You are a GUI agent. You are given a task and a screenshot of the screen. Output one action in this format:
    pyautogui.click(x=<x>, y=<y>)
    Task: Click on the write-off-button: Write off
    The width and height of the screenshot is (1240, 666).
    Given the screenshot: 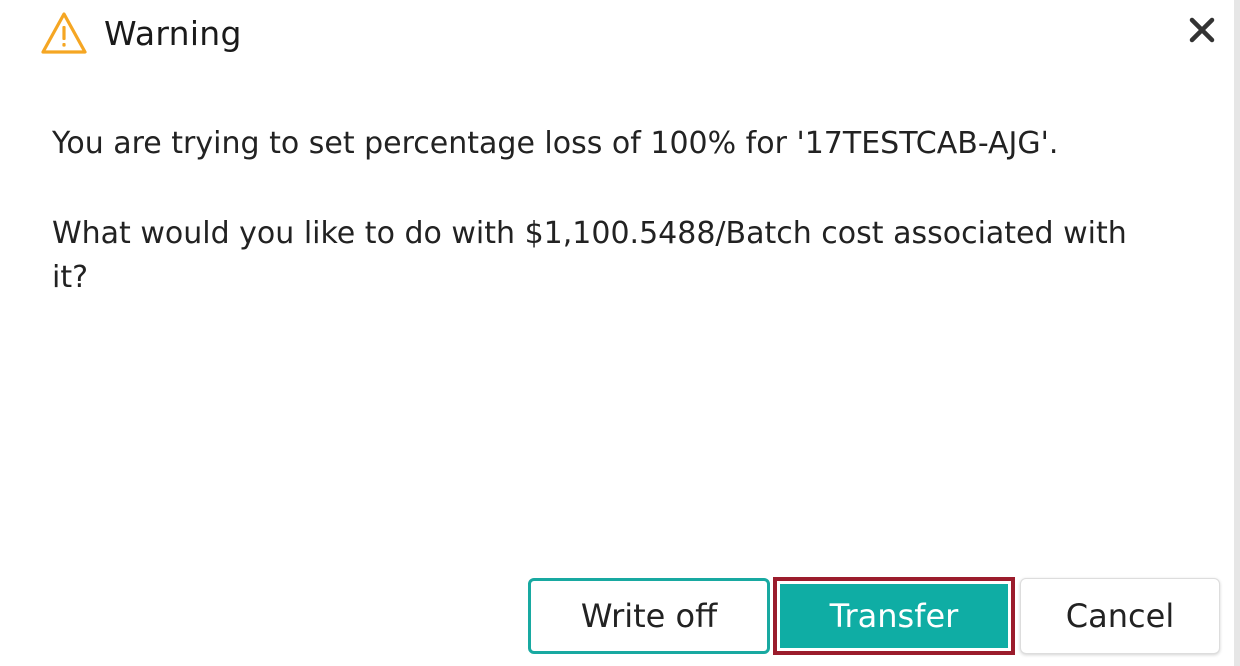 What is the action you would take?
    pyautogui.click(x=649, y=616)
    